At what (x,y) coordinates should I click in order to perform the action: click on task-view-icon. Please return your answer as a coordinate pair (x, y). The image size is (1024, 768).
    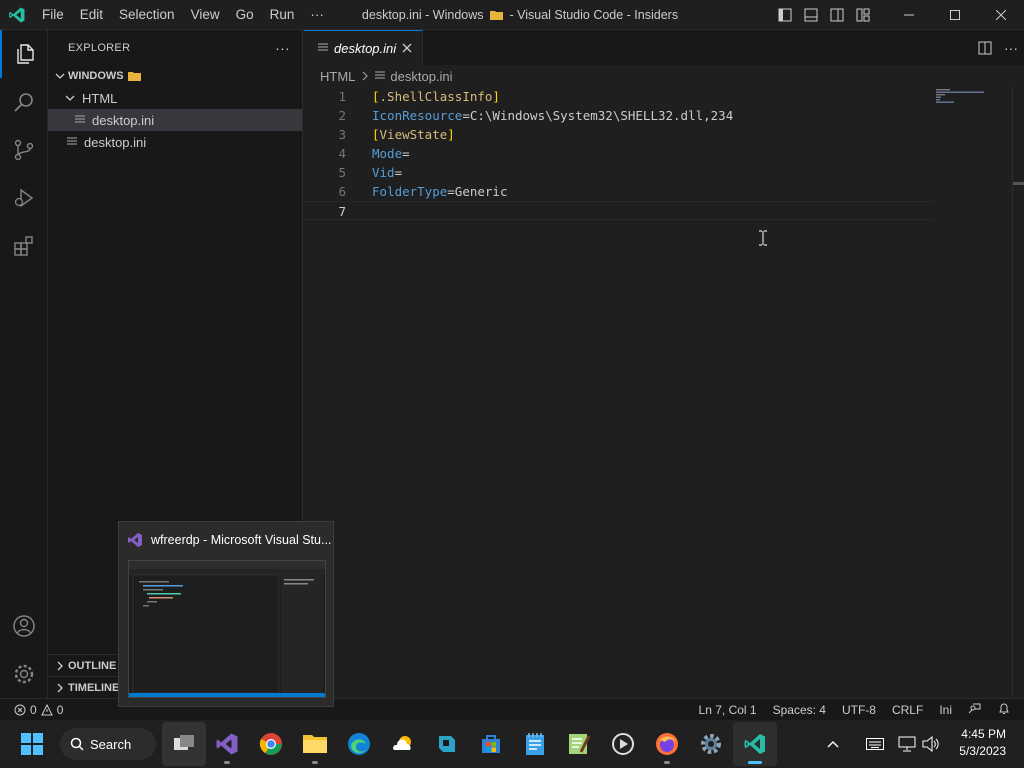
    Looking at the image, I should click on (184, 744).